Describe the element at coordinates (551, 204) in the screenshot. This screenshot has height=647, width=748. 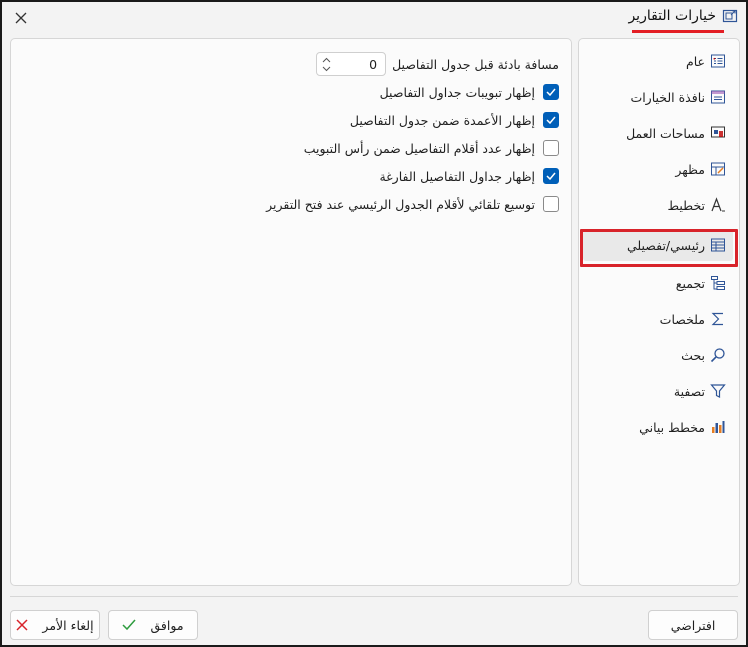
I see `auto-expand-master-rows-checkbox` at that location.